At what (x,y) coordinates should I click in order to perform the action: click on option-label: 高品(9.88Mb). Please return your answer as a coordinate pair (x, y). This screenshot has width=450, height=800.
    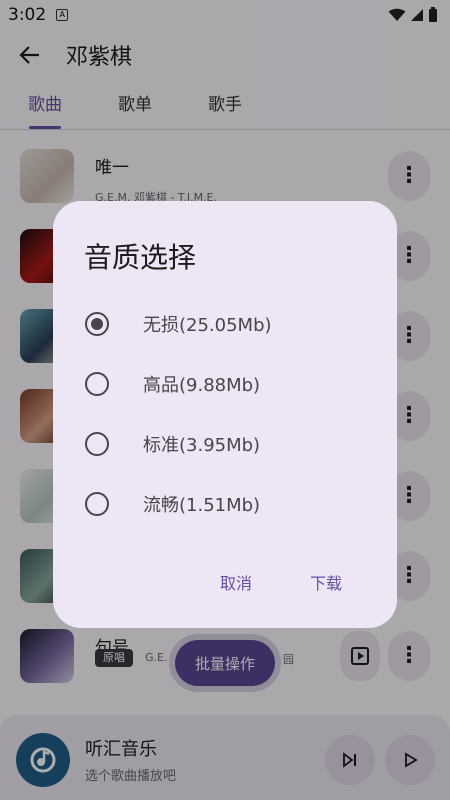
    Looking at the image, I should click on (202, 385).